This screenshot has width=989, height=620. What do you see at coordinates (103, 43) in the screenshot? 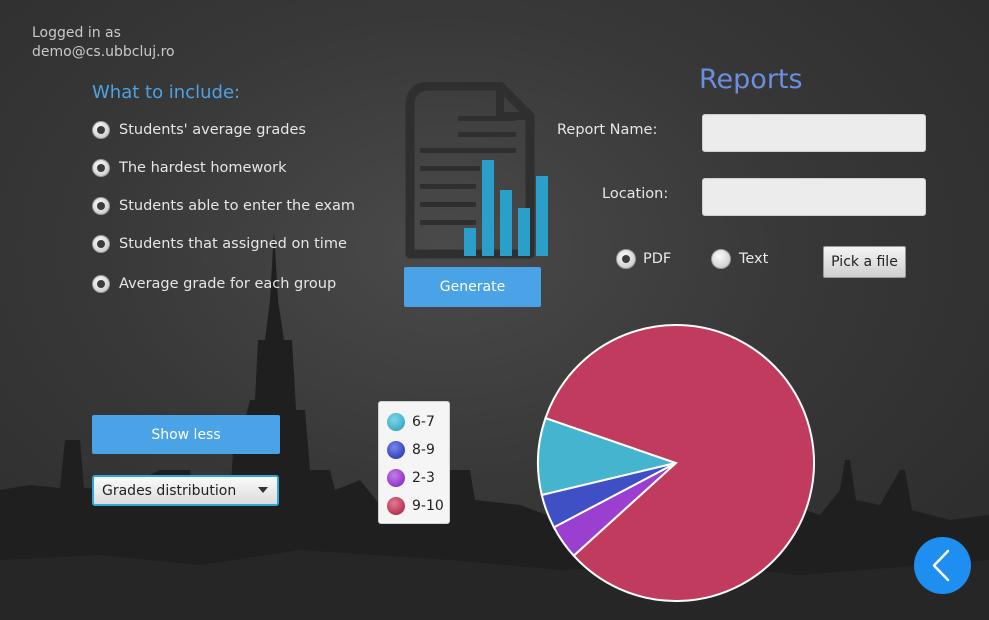
I see `login-info: Logged in as demo@cs.ubbcluj.ro` at bounding box center [103, 43].